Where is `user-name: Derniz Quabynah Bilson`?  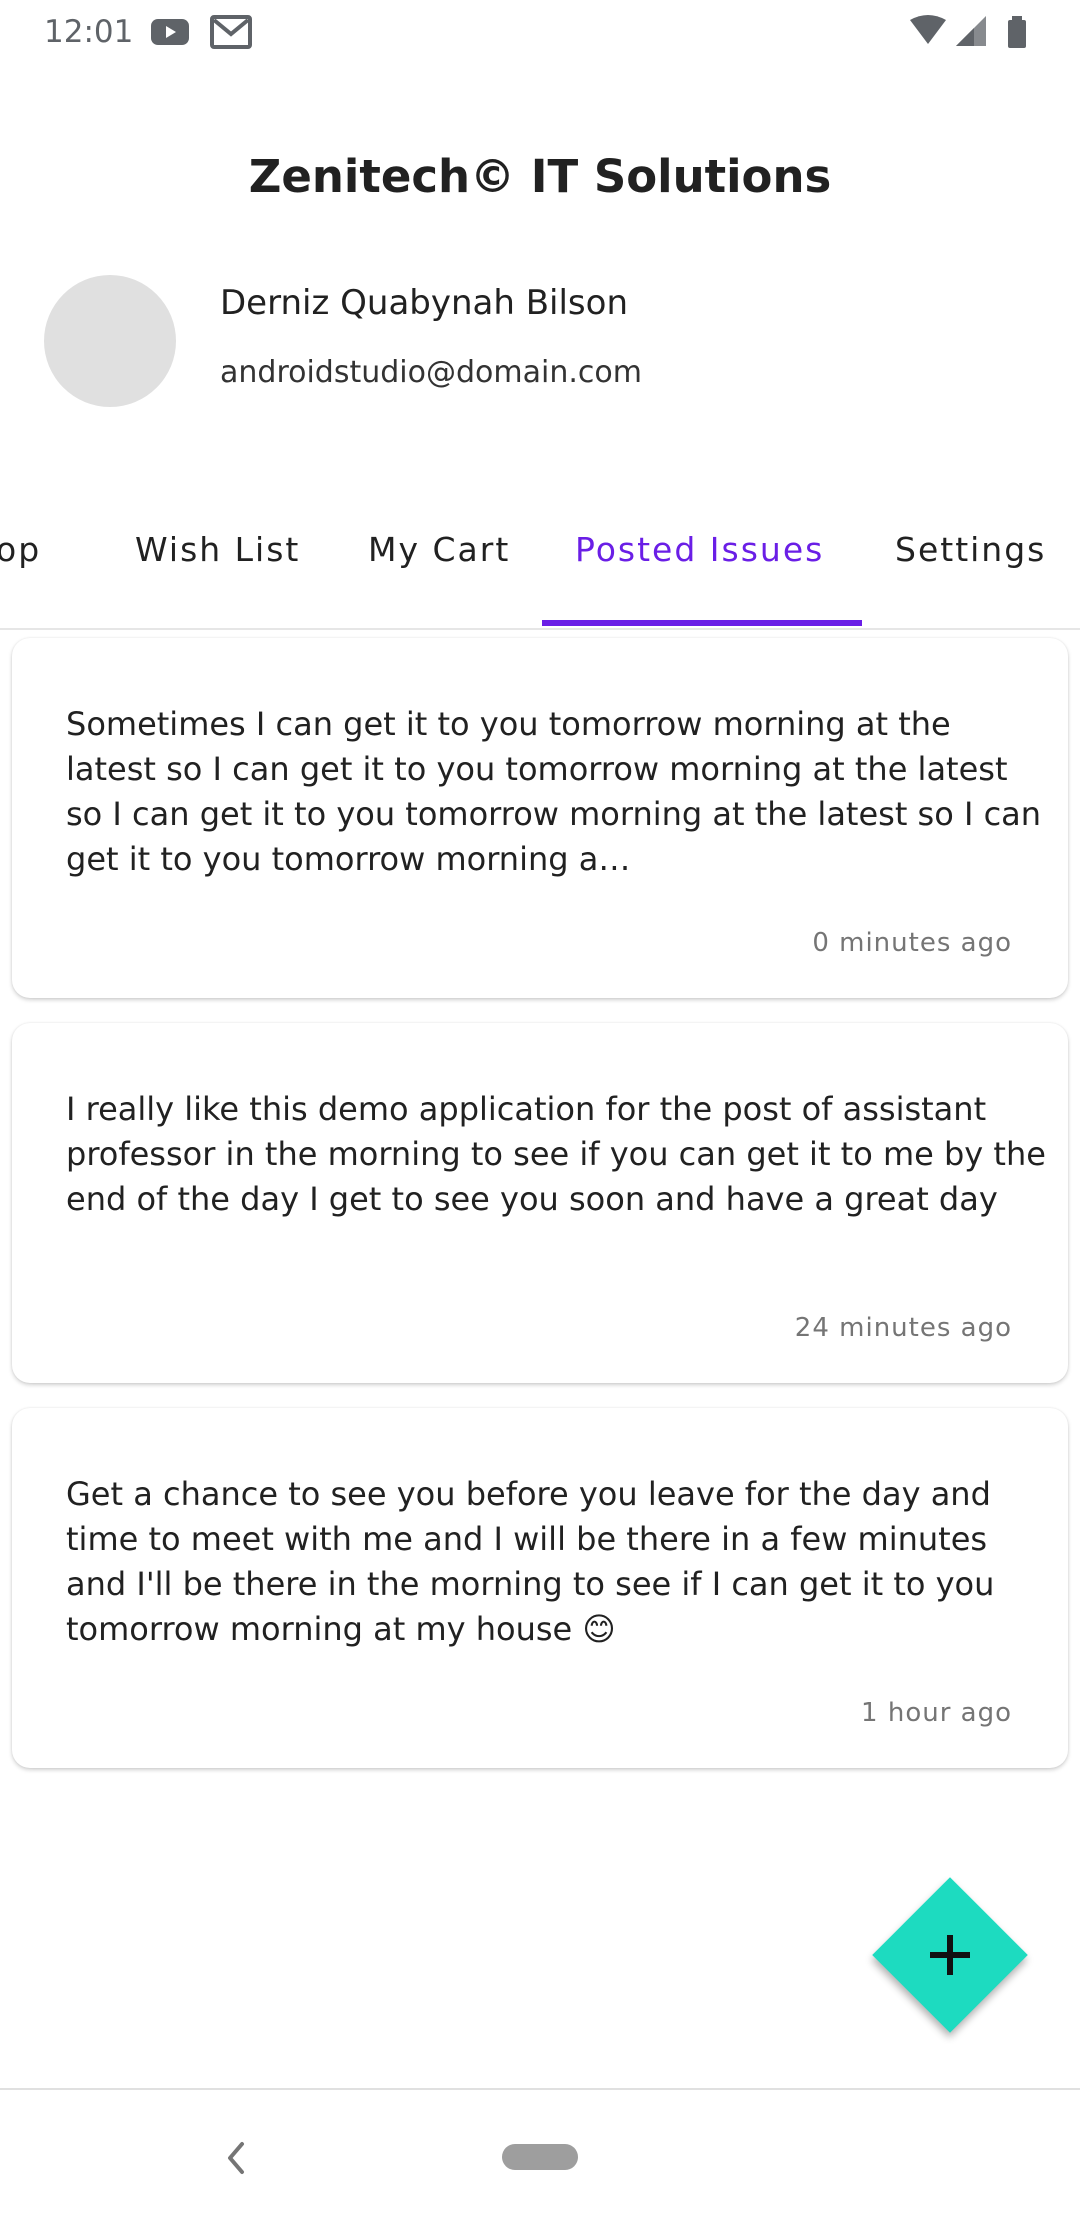
user-name: Derniz Quabynah Bilson is located at coordinates (424, 303).